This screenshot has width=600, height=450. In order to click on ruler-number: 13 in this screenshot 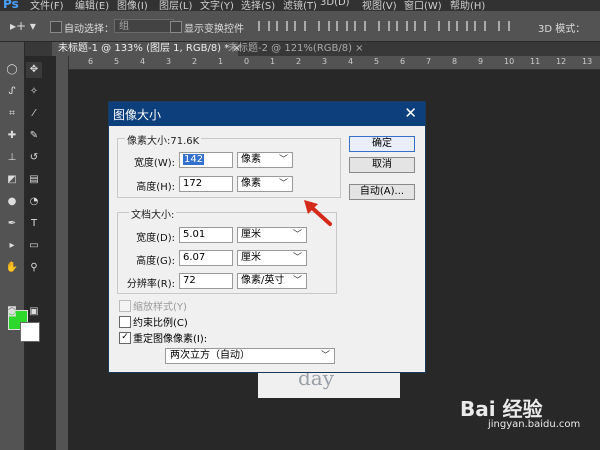, I will do `click(587, 61)`.